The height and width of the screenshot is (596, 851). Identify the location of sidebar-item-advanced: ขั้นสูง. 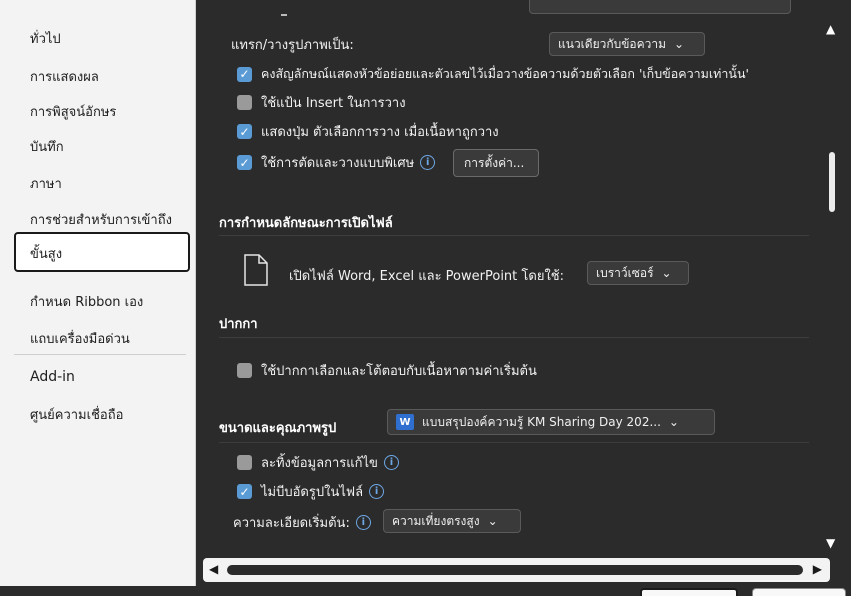
(102, 252).